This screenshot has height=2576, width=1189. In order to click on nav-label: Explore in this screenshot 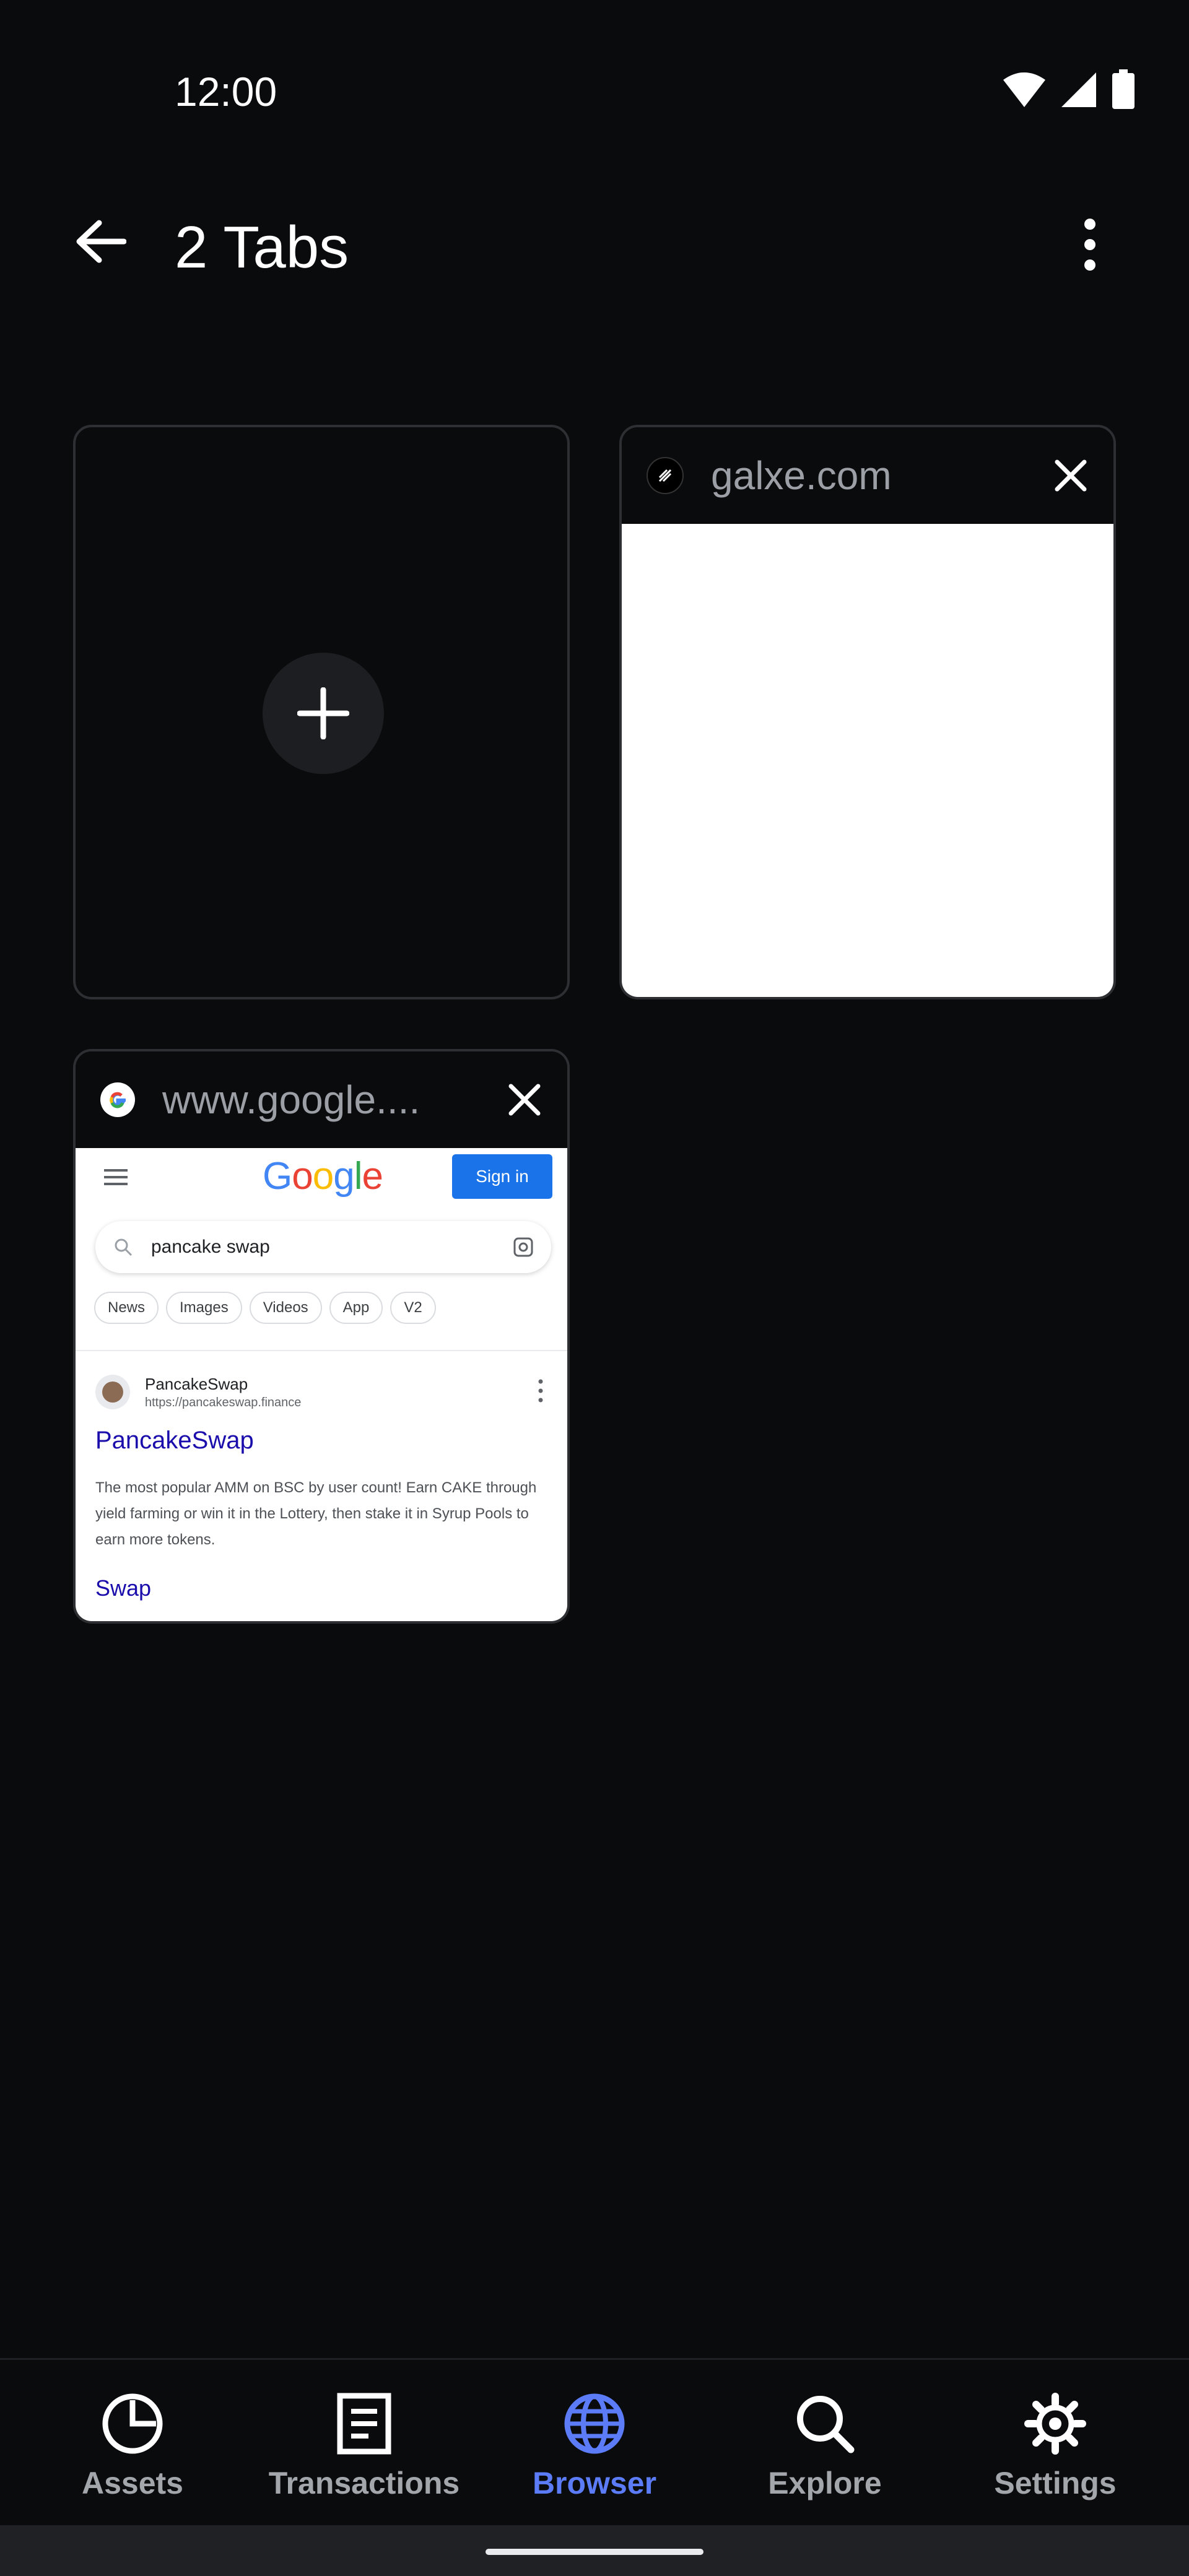, I will do `click(825, 2483)`.